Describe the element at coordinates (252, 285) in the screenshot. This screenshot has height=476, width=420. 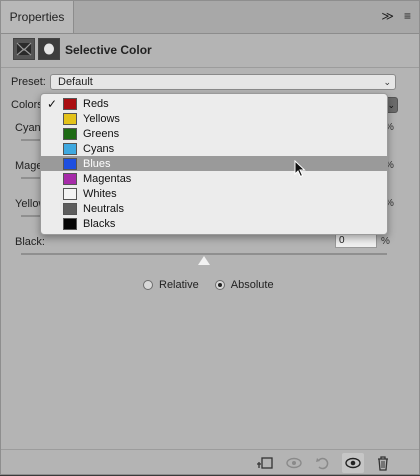
I see `absolute-label: Absolute` at that location.